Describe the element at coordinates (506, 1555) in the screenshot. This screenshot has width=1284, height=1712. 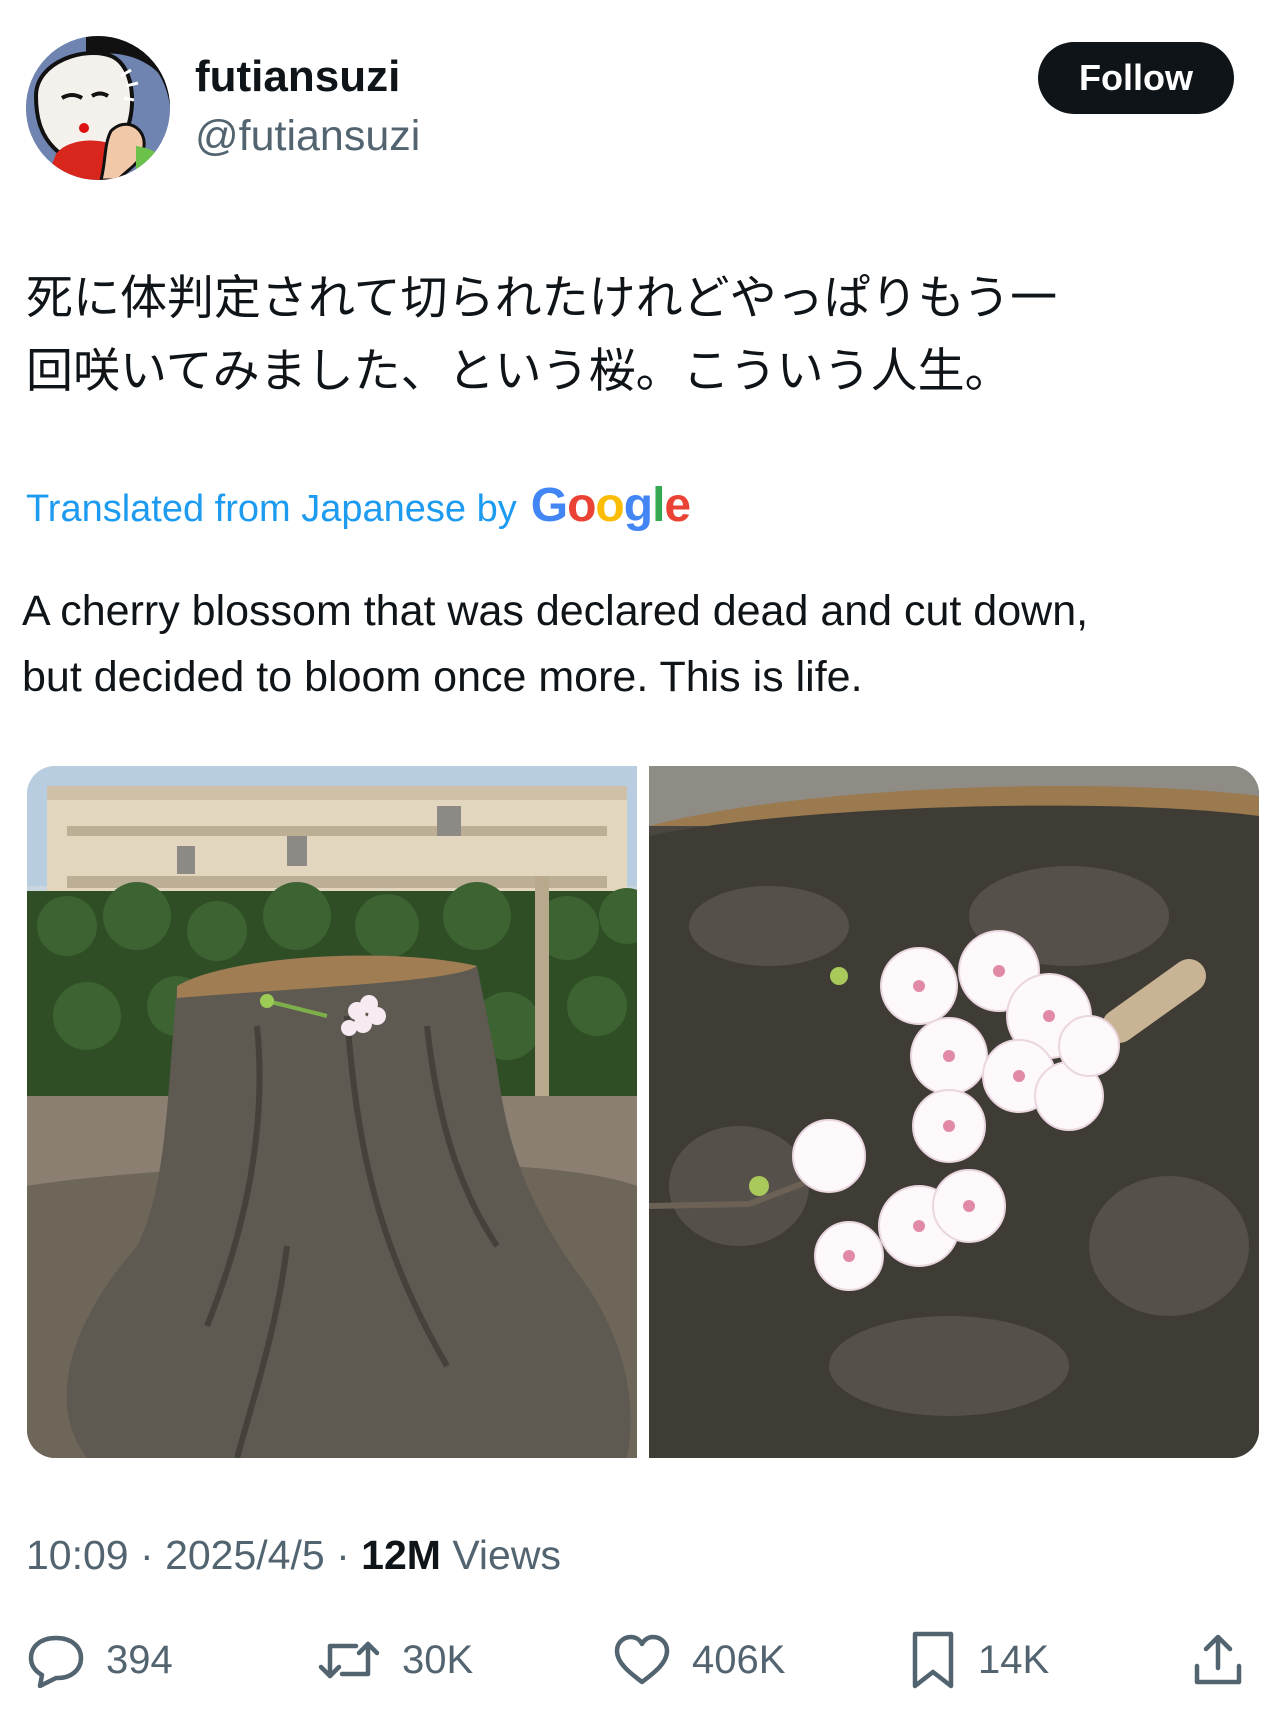
I see `views-label: Views` at that location.